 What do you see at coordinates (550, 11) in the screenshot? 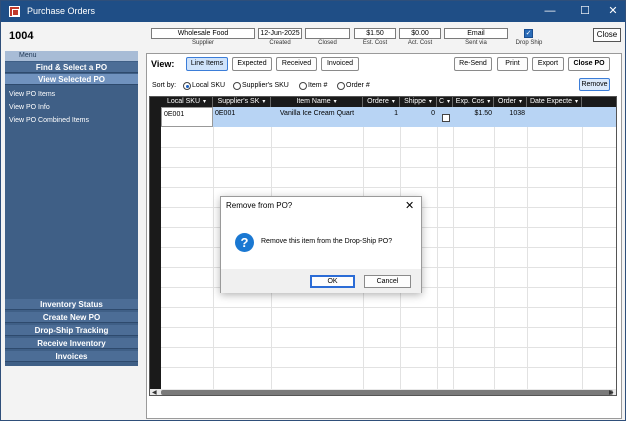
I see `minimize-button: —` at bounding box center [550, 11].